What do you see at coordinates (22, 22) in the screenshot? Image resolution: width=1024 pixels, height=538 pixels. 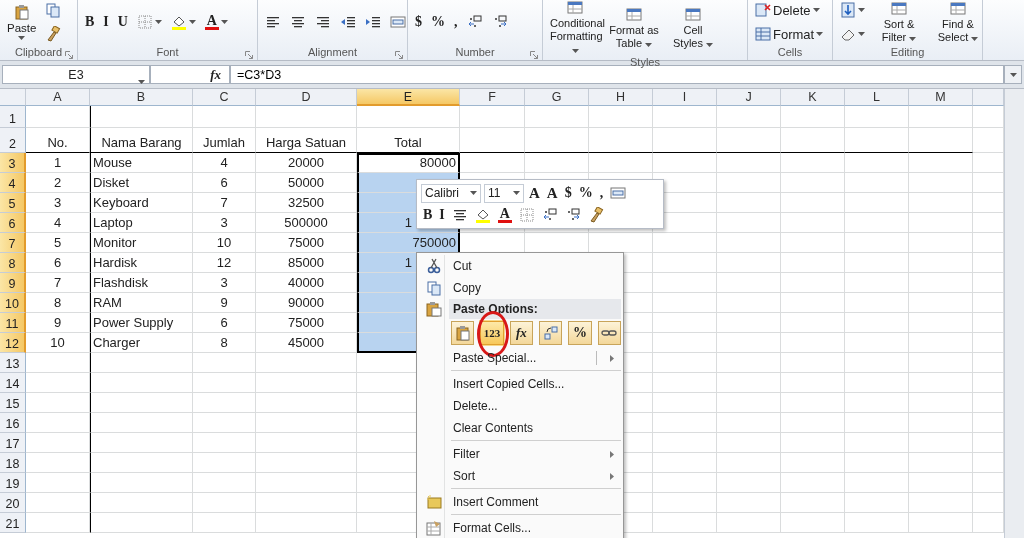 I see `paste-button: Paste` at bounding box center [22, 22].